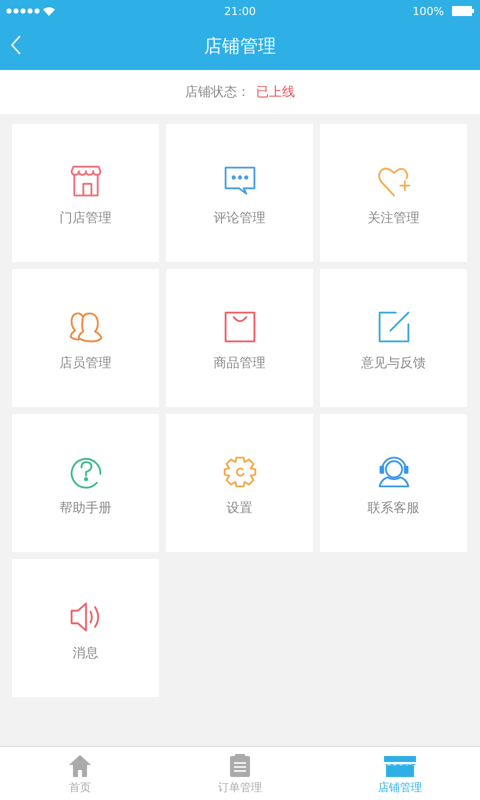 This screenshot has height=800, width=480. Describe the element at coordinates (85, 628) in the screenshot. I see `menu-tile: 消息` at that location.